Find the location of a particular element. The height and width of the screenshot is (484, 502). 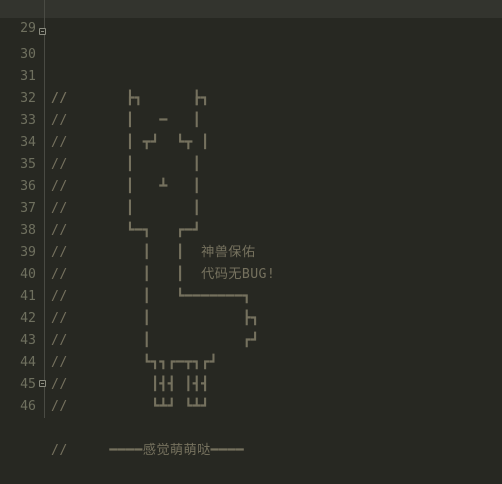

editor-line: 29 is located at coordinates (251, 18).